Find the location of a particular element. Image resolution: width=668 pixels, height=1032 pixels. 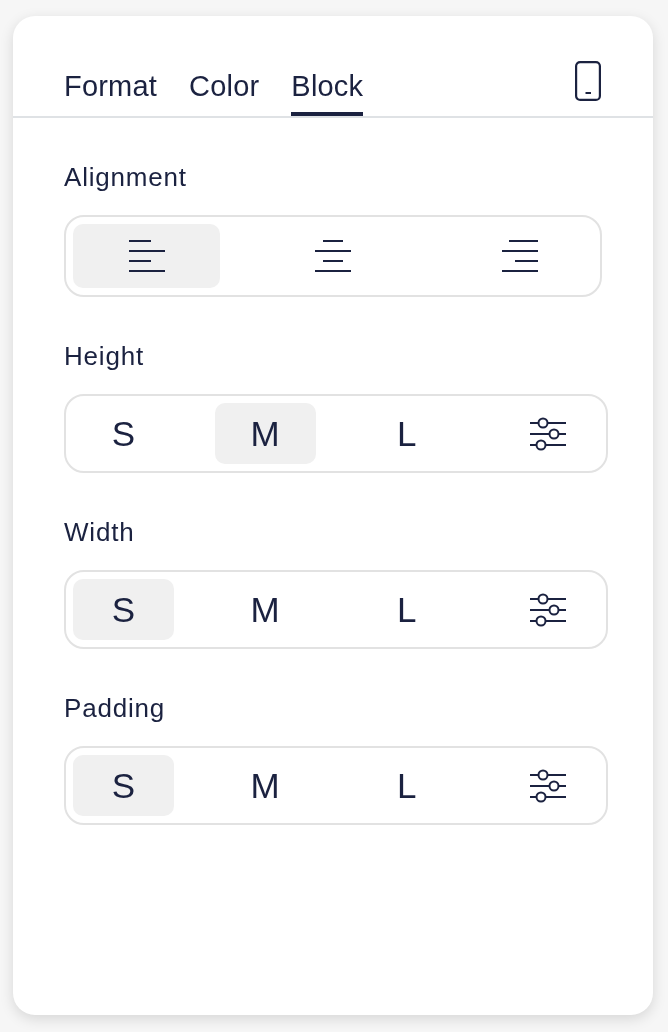

align-left-icon is located at coordinates (146, 256).